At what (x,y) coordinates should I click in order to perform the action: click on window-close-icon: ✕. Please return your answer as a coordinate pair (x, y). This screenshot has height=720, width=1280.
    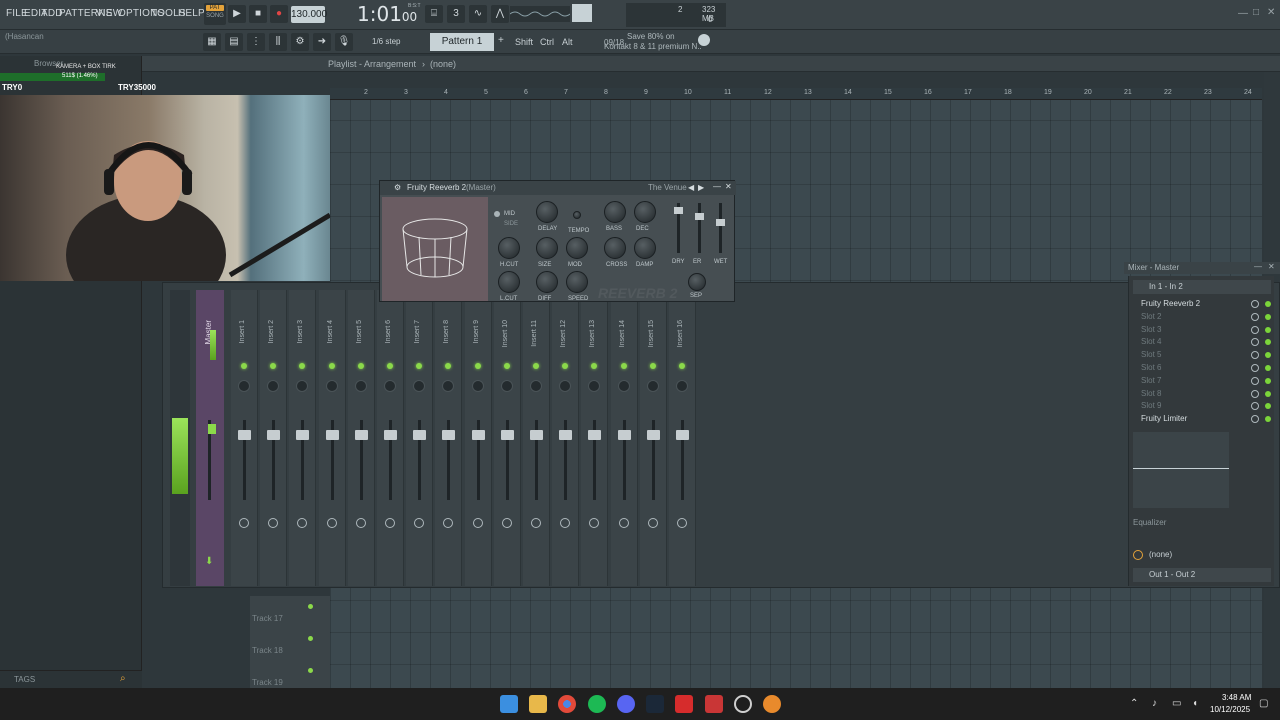
    Looking at the image, I should click on (1271, 12).